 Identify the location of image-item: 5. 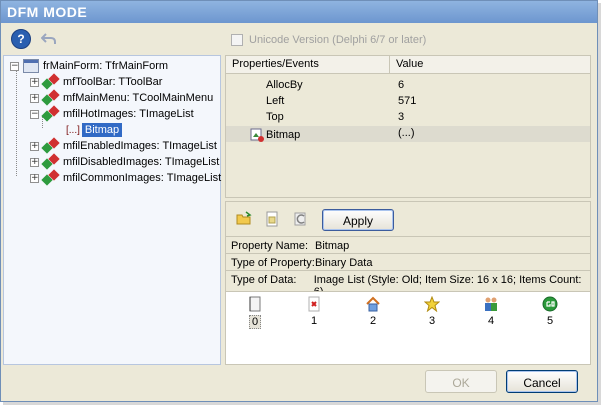
(550, 311).